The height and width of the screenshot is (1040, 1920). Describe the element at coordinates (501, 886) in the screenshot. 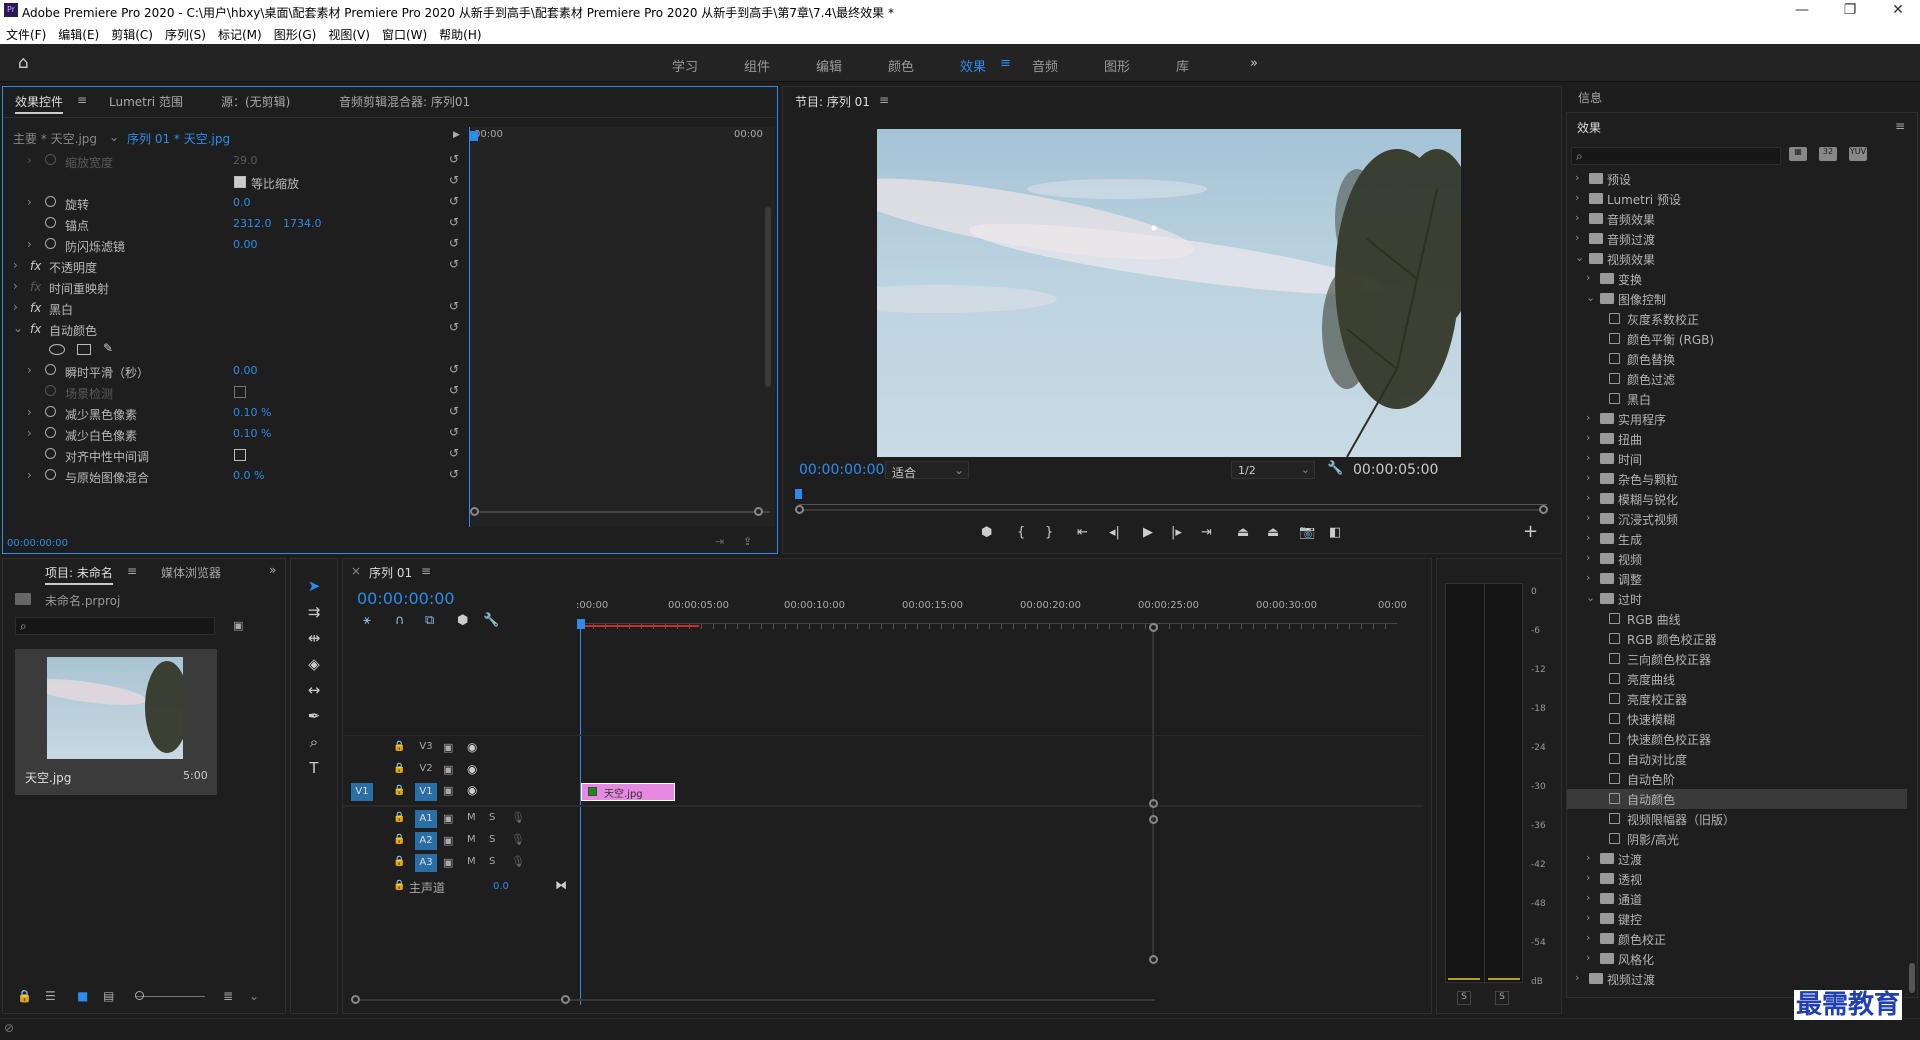

I see `master-volume-value: 0.0` at that location.